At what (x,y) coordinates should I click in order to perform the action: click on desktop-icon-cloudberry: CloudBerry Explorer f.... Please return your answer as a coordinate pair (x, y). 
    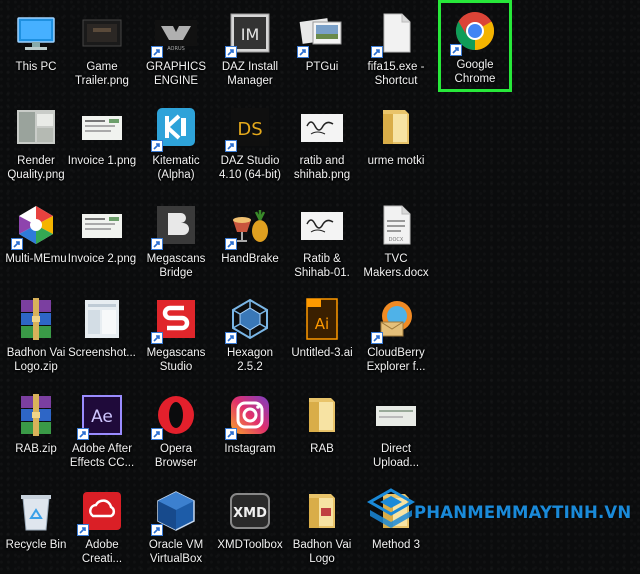
    Looking at the image, I should click on (396, 336).